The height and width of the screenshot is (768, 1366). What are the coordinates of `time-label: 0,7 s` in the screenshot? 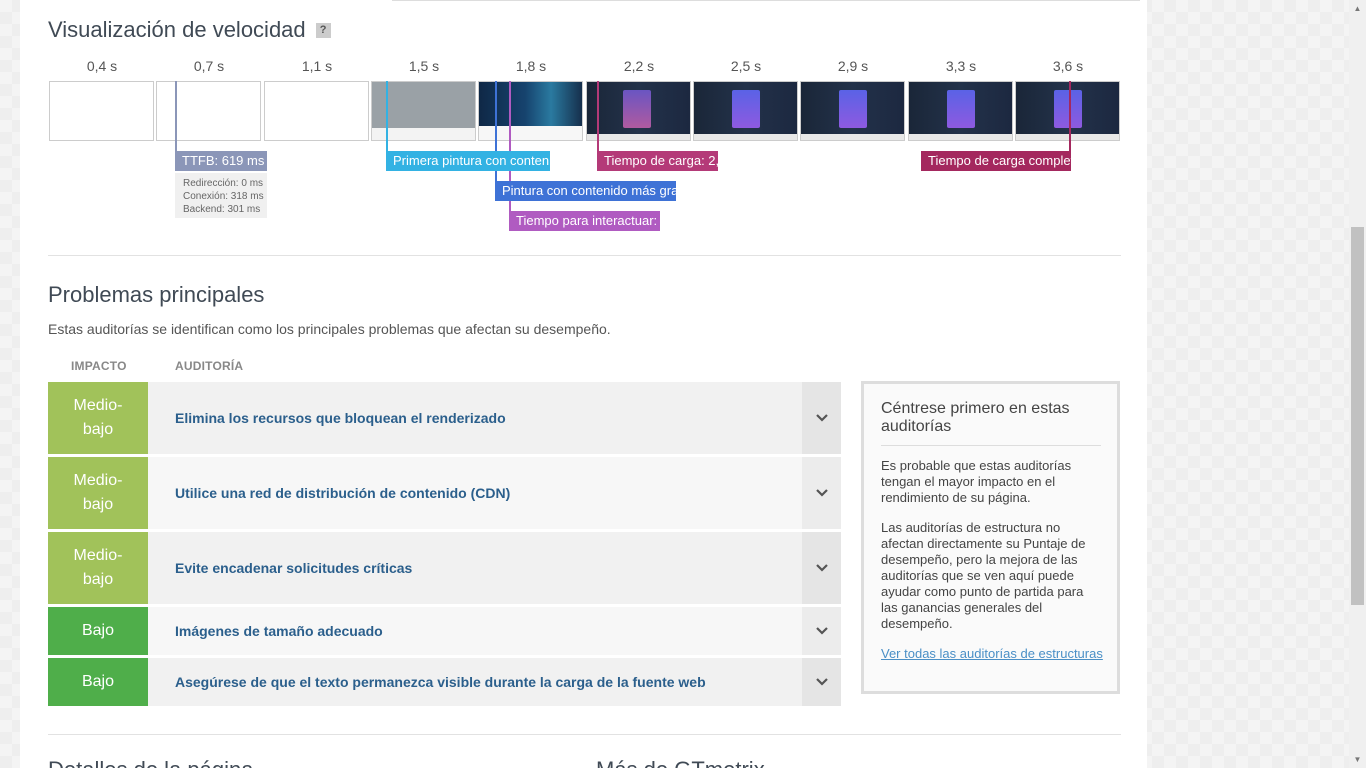 It's located at (209, 66).